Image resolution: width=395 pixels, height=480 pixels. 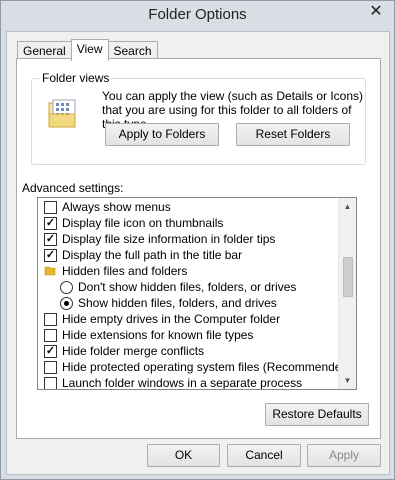 What do you see at coordinates (317, 414) in the screenshot?
I see `restore-defaults-button: Restore Defaults` at bounding box center [317, 414].